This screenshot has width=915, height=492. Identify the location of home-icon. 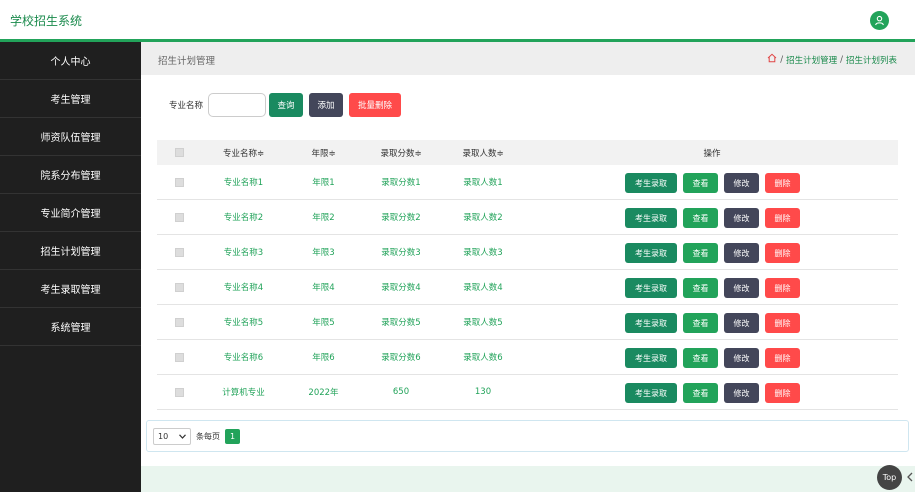
(772, 59).